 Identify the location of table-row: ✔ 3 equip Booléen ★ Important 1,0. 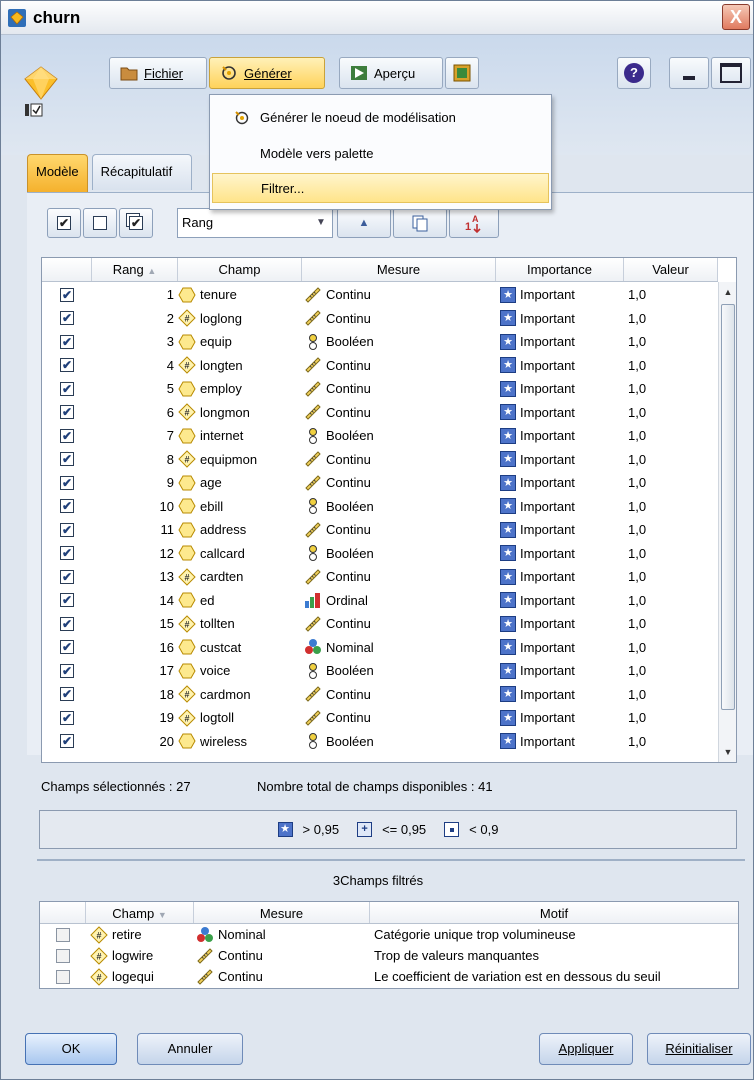
(380, 342).